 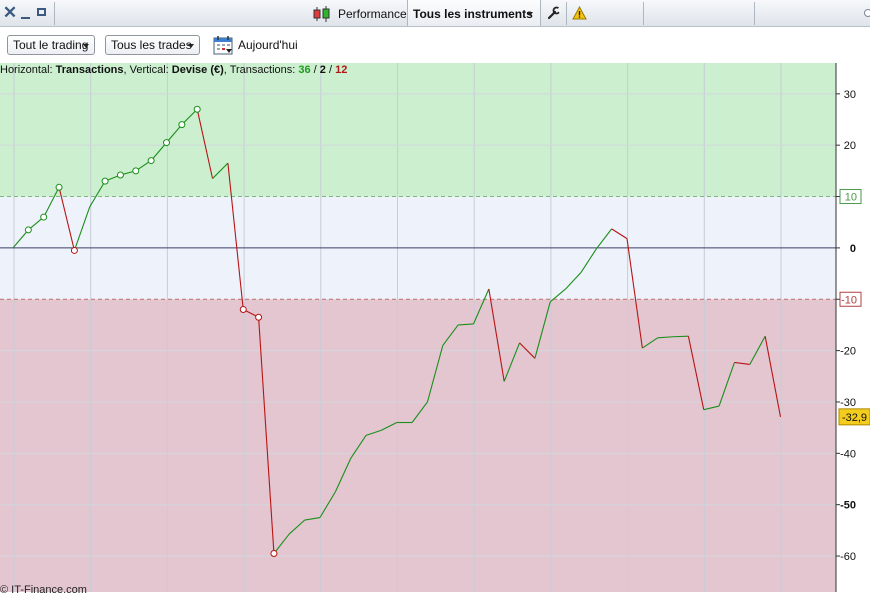 I want to click on transactions-total: 36, so click(x=304, y=70).